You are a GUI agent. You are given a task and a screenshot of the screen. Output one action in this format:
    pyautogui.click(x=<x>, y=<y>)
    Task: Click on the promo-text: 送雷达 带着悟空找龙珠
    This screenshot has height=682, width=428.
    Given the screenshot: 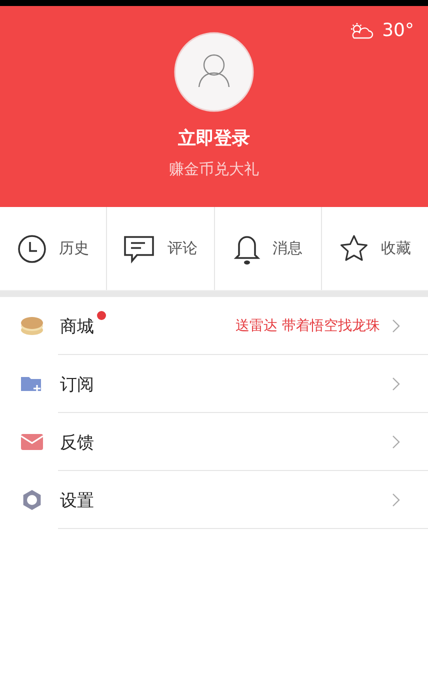 What is the action you would take?
    pyautogui.click(x=308, y=326)
    